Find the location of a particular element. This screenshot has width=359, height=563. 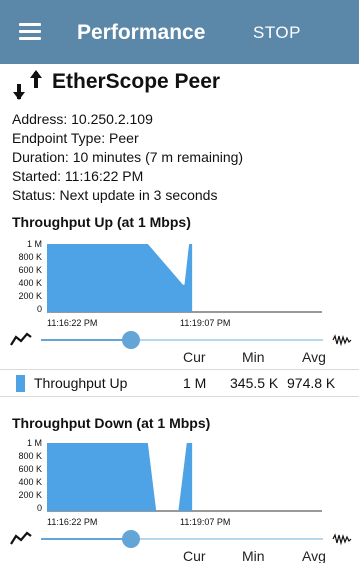

address-line: Address: 10.250.2.109 is located at coordinates (82, 119).